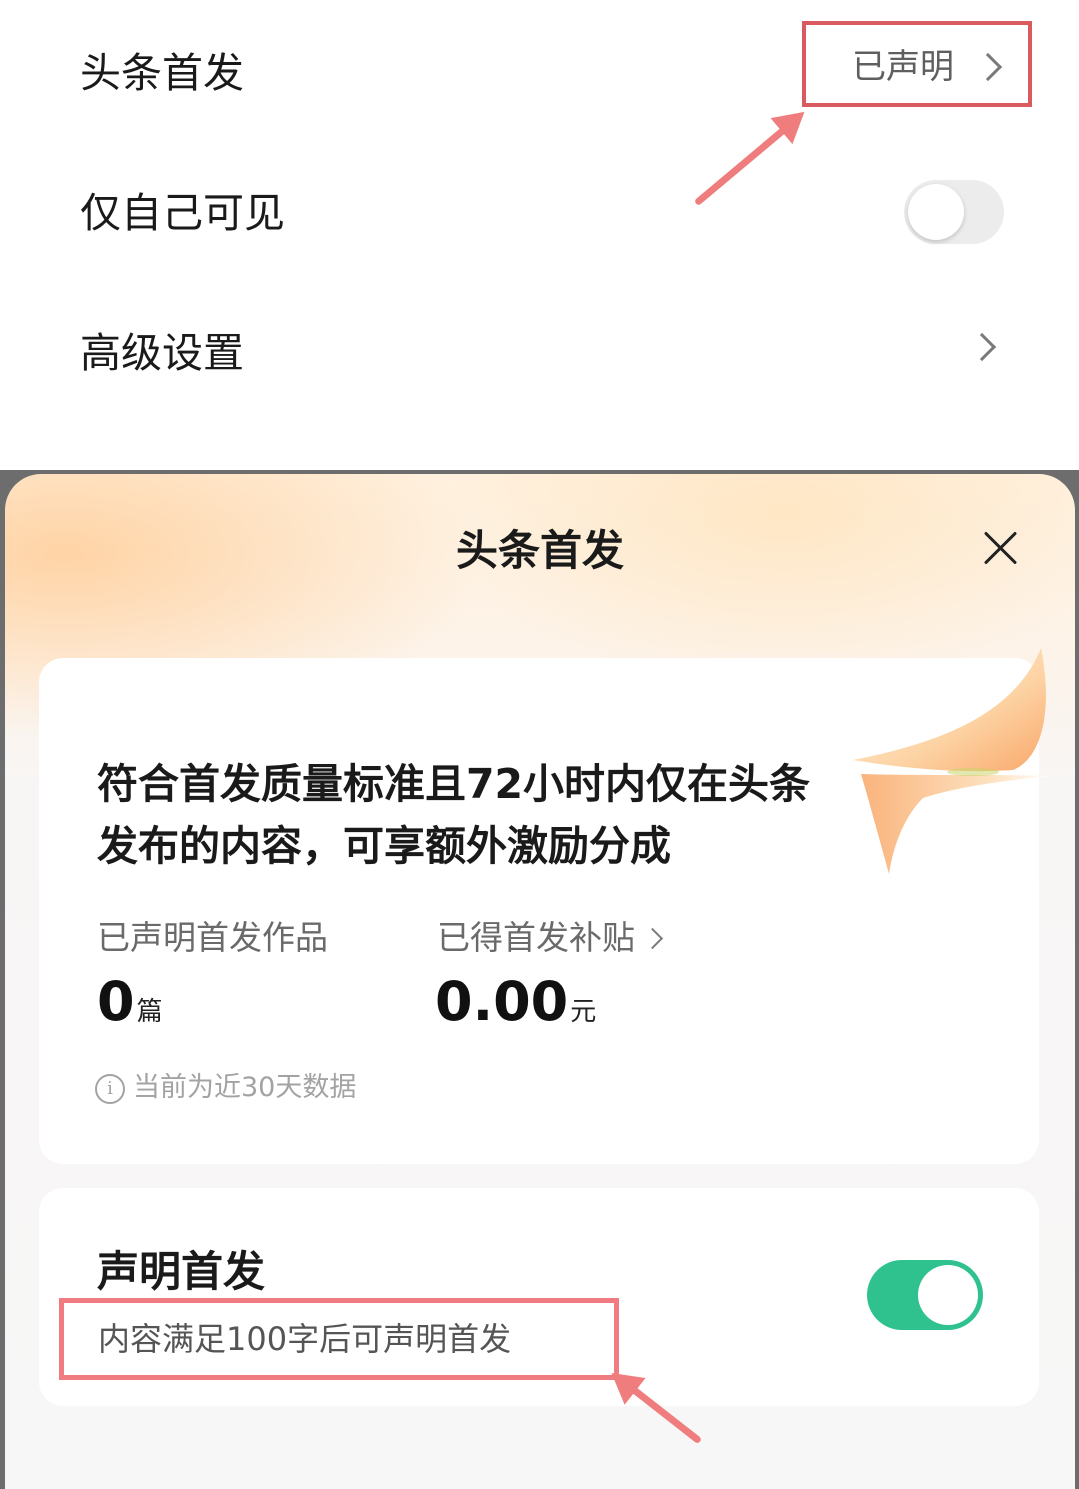 The image size is (1079, 1489). I want to click on declare-description-highlight: 内容满足100字后可声明首发, so click(339, 1339).